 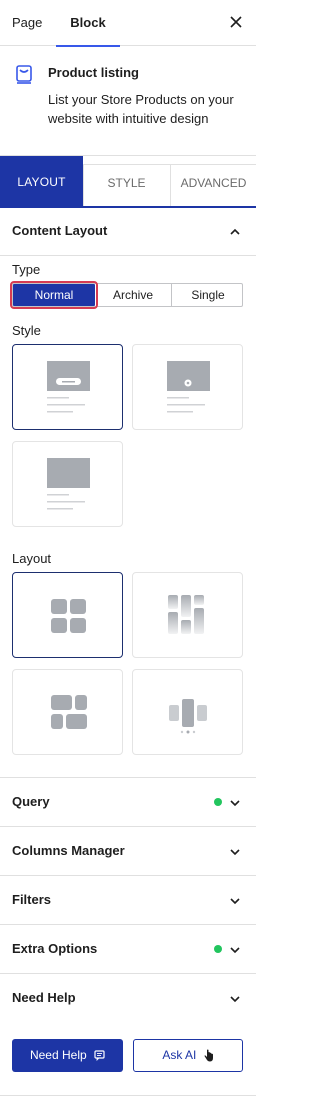 I want to click on panel-title: Columns Manager, so click(x=68, y=850).